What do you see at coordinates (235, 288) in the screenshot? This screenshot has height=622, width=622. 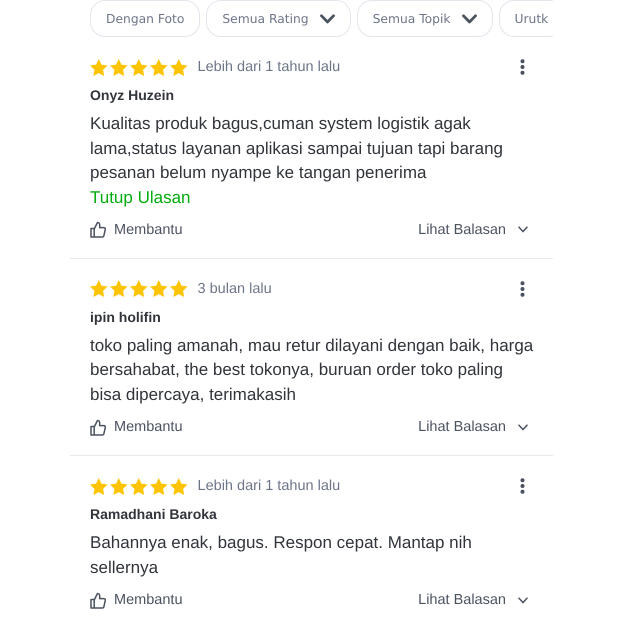 I see `review-time: 3 bulan lalu` at bounding box center [235, 288].